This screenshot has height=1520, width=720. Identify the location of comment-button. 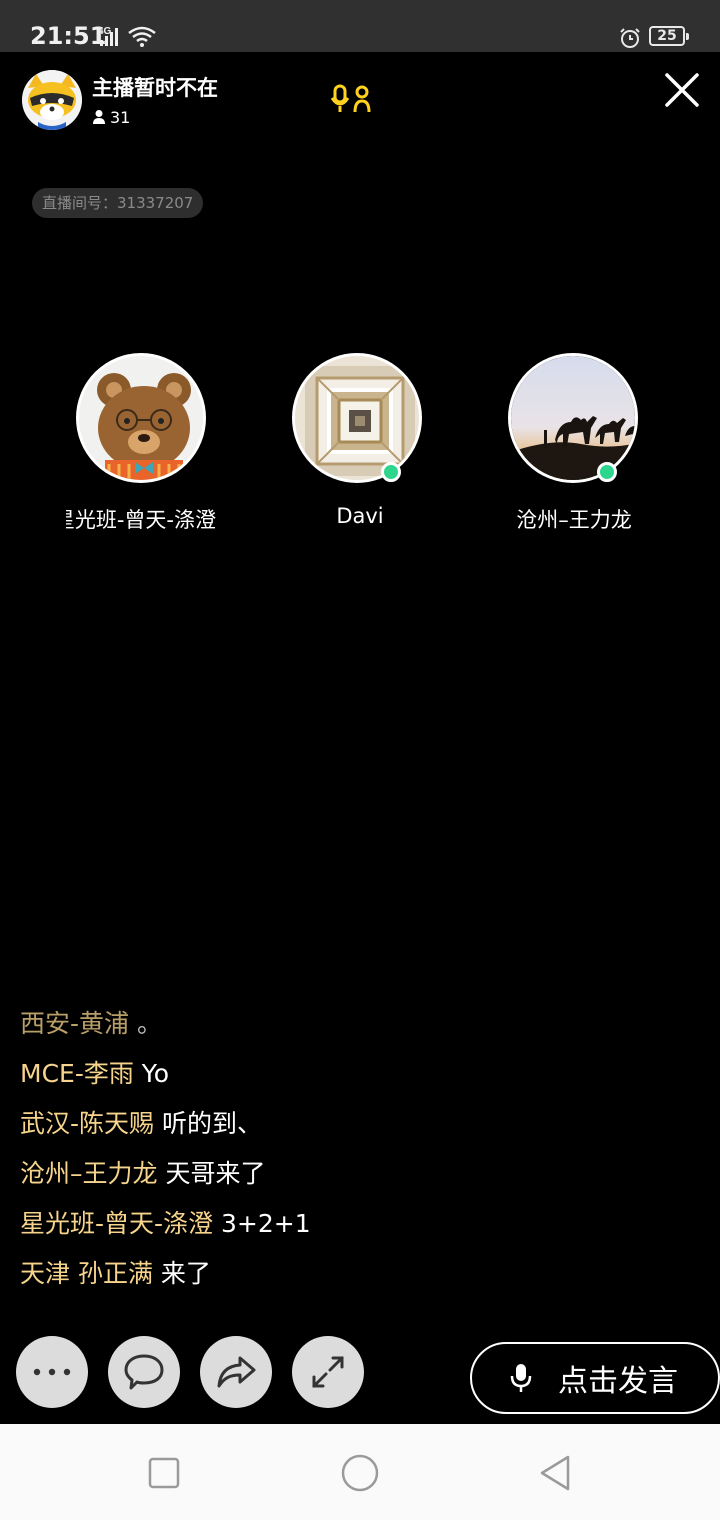
(144, 1372).